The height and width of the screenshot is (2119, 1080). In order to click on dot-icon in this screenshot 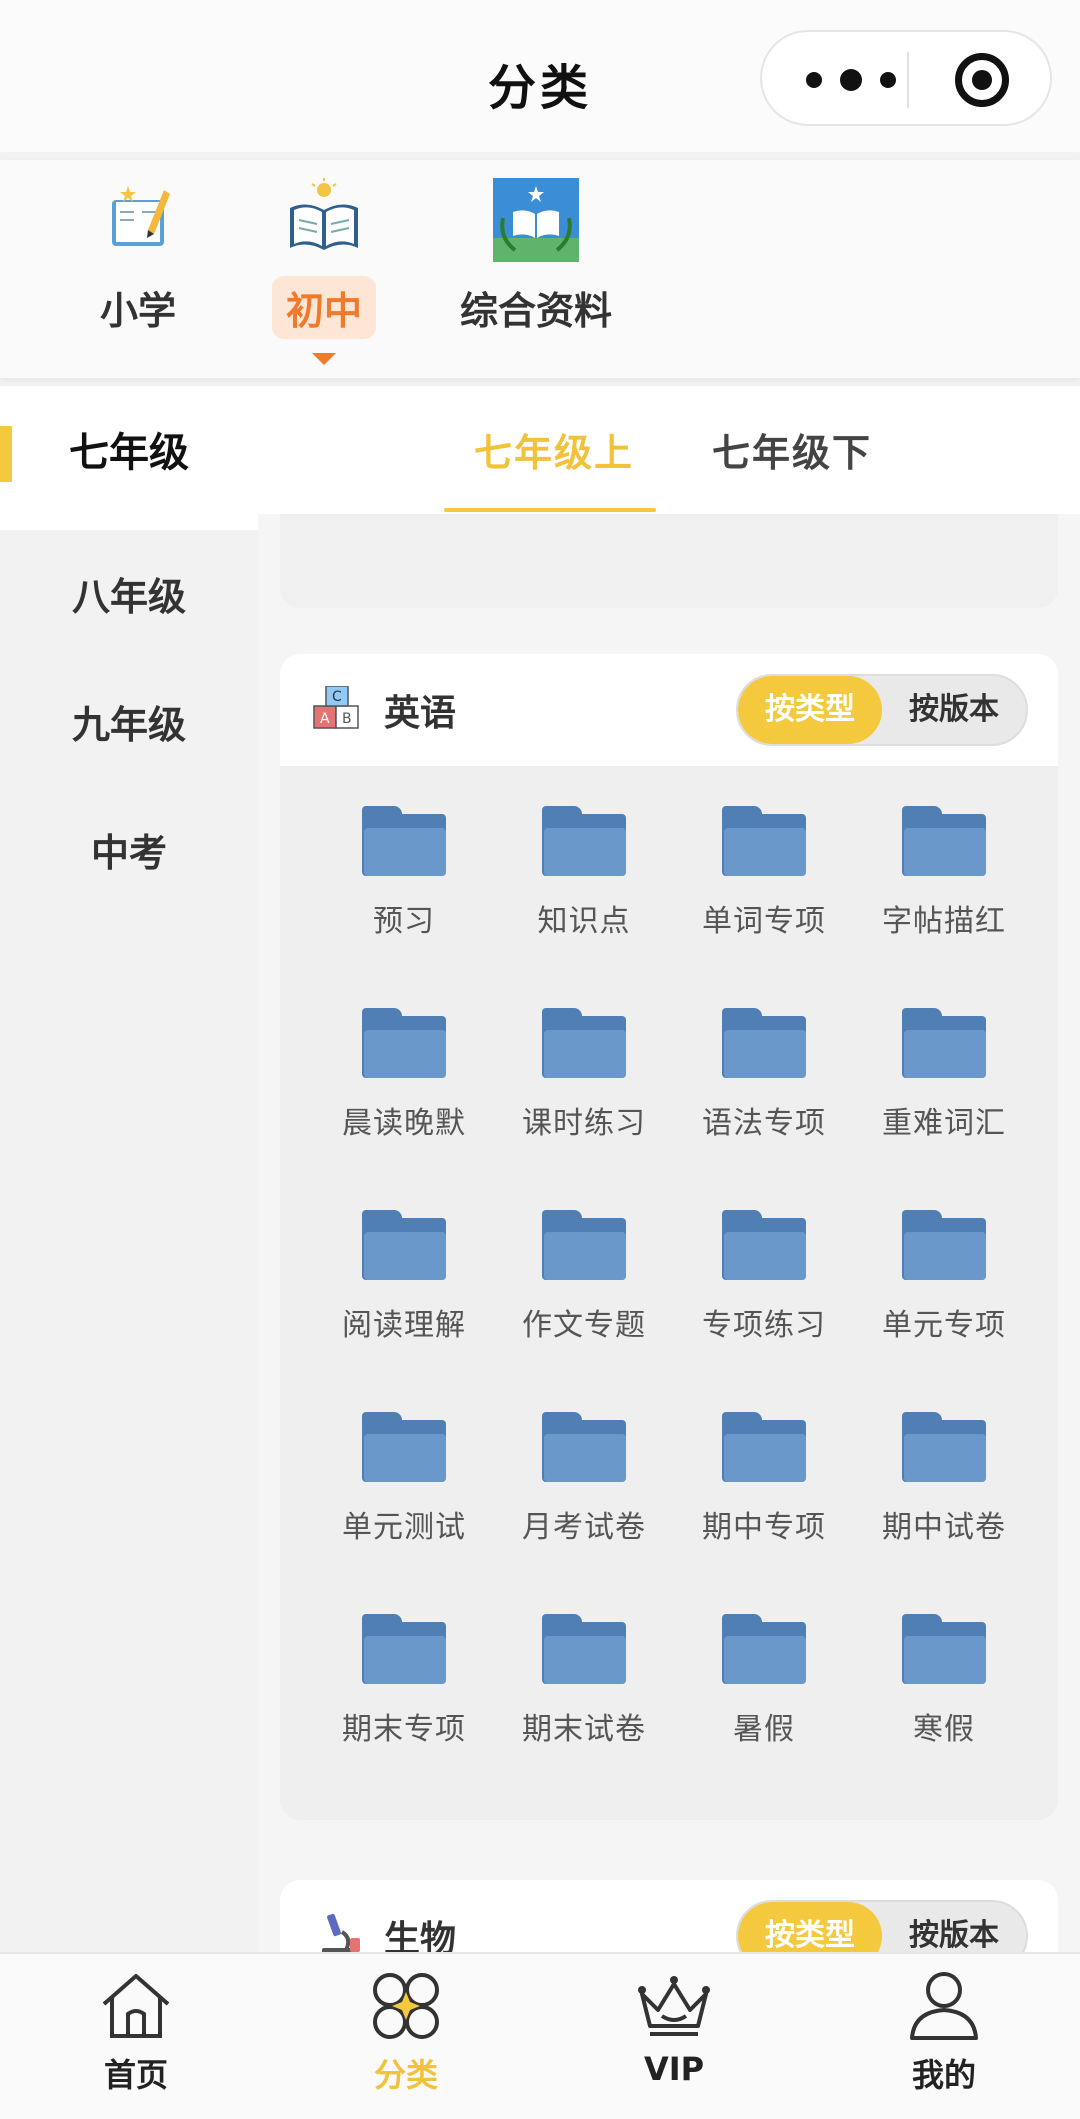, I will do `click(814, 80)`.